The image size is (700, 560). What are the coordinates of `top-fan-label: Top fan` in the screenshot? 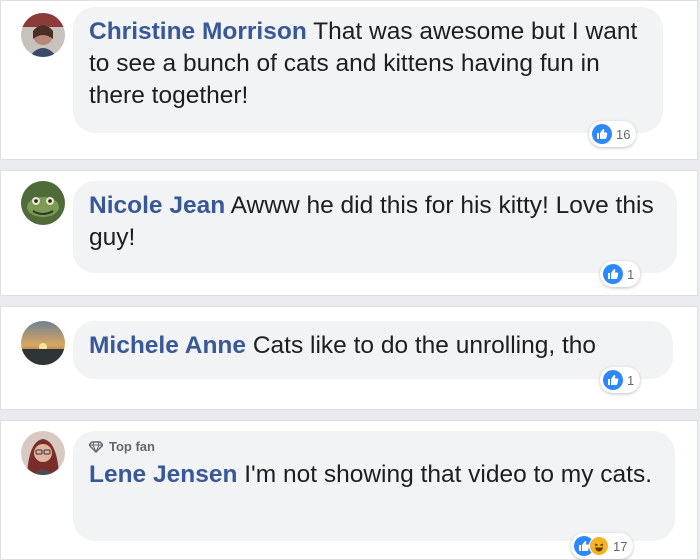 It's located at (132, 446).